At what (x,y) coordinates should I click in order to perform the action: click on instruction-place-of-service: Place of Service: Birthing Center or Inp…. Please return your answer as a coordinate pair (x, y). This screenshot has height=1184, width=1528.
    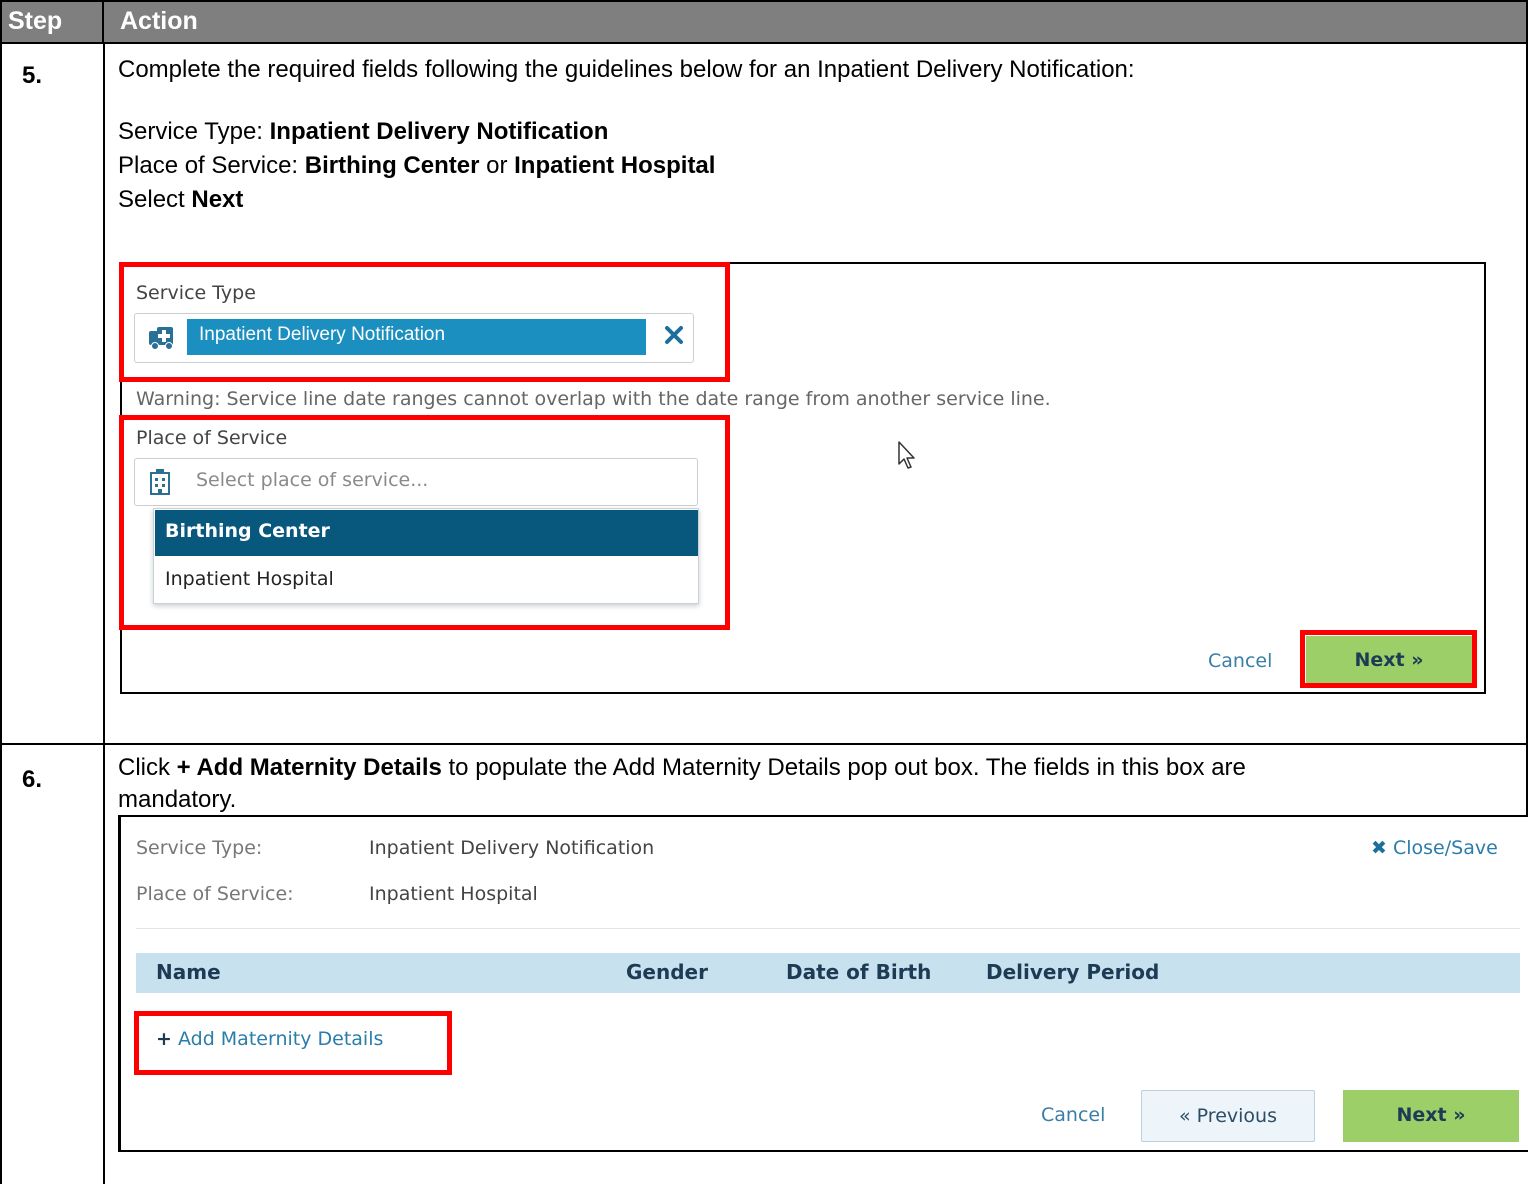
    Looking at the image, I should click on (417, 165).